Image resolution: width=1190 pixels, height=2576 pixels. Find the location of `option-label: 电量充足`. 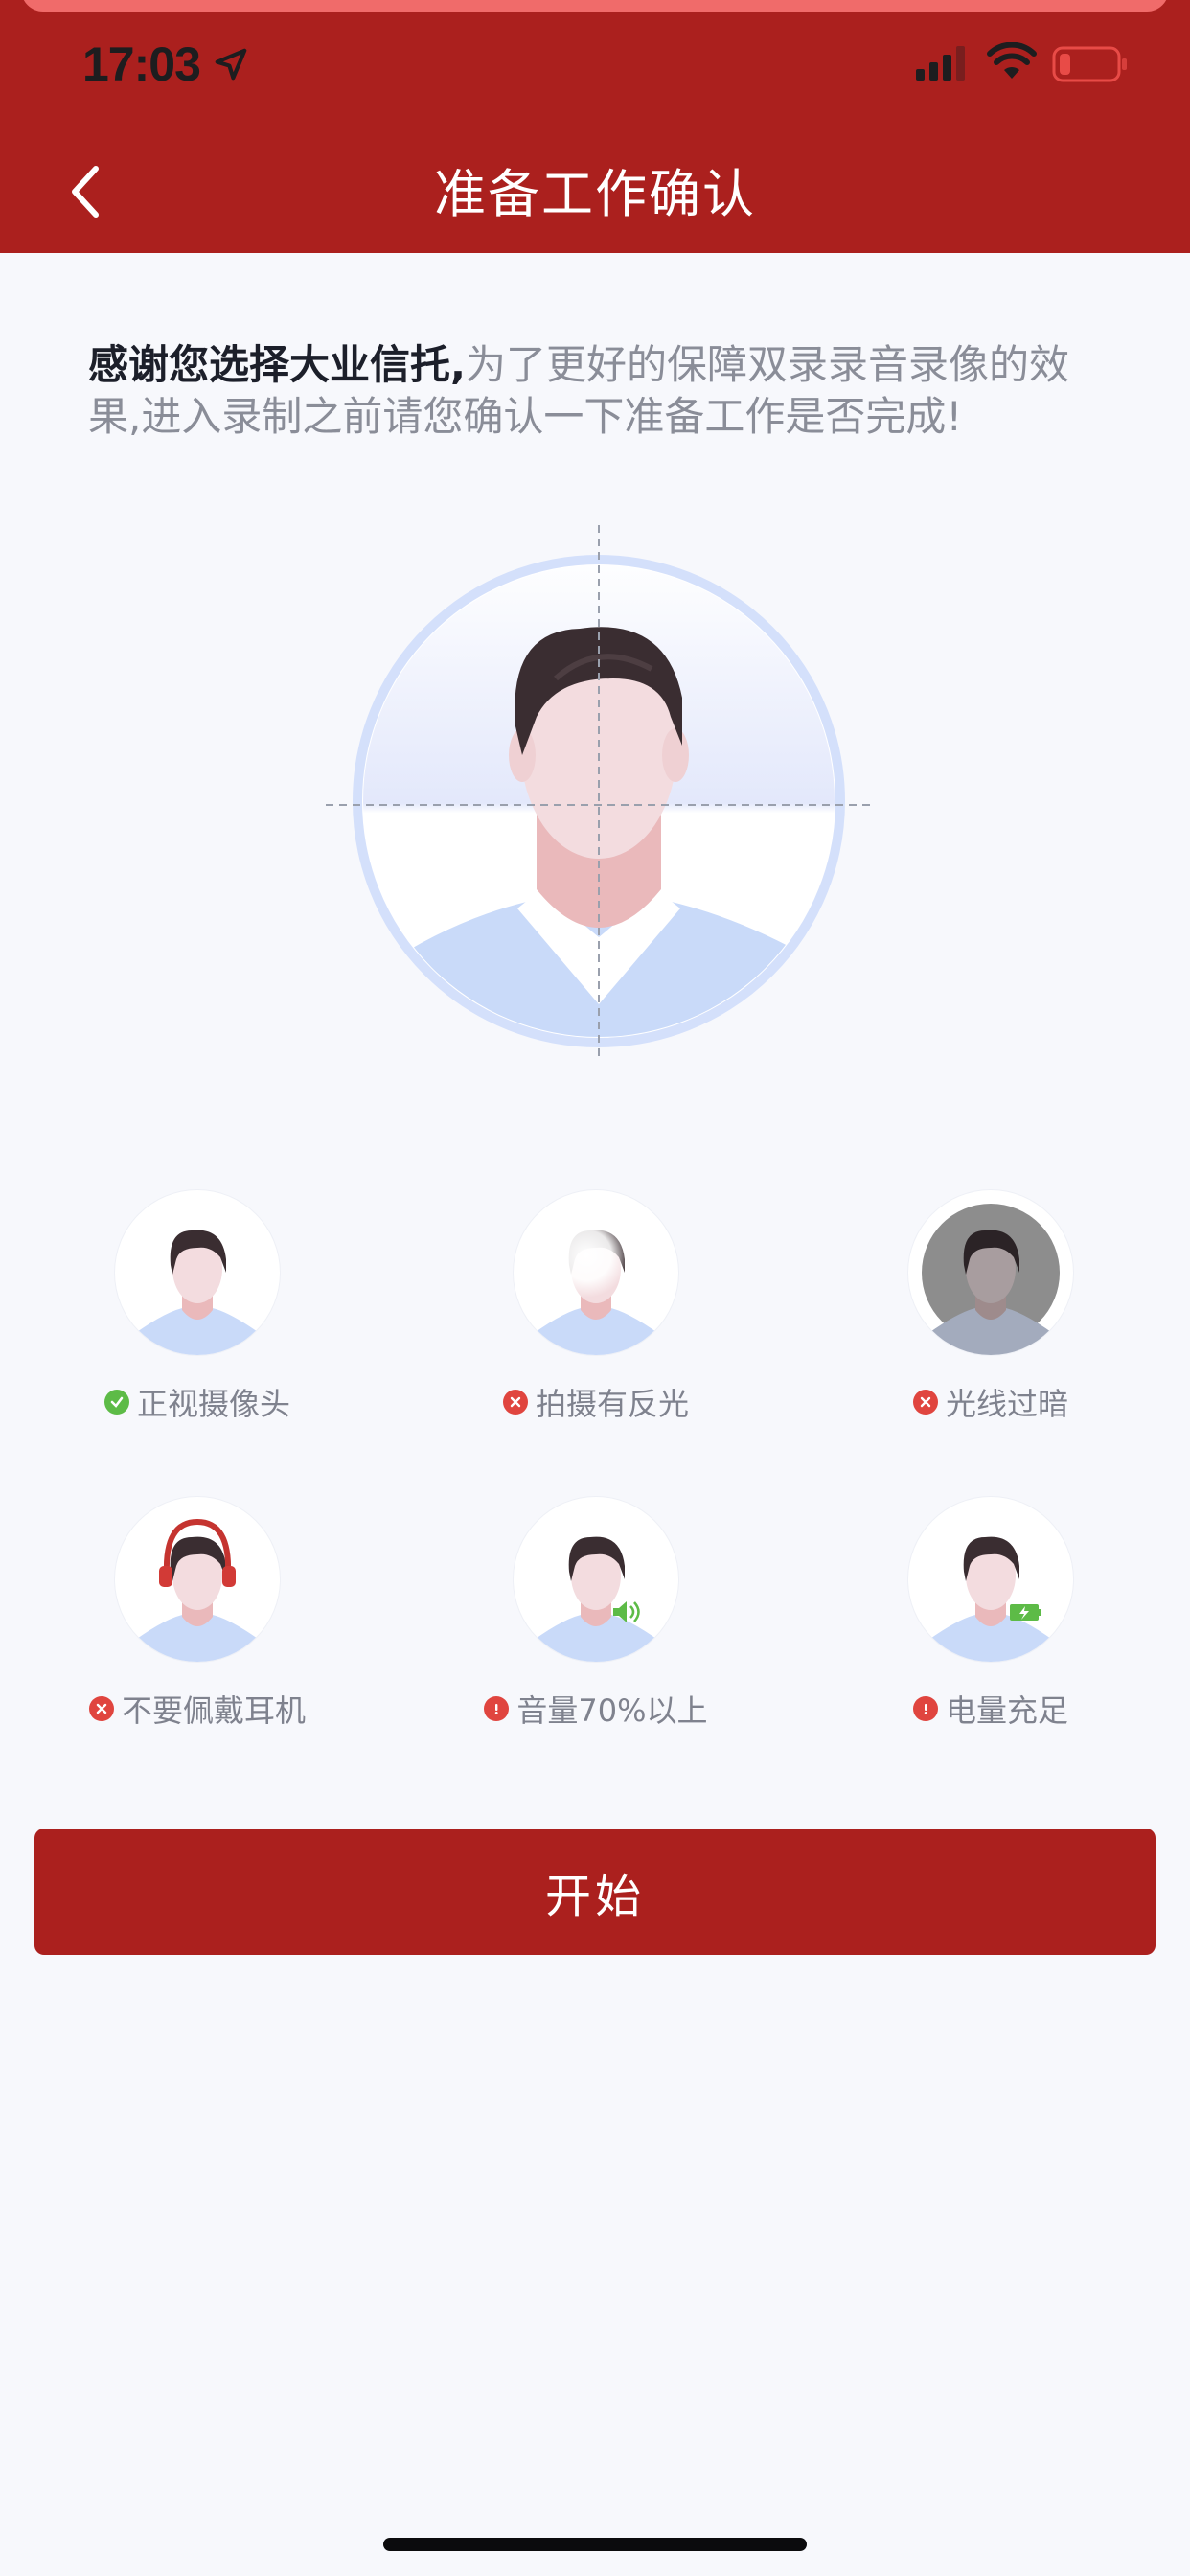

option-label: 电量充足 is located at coordinates (990, 1709).